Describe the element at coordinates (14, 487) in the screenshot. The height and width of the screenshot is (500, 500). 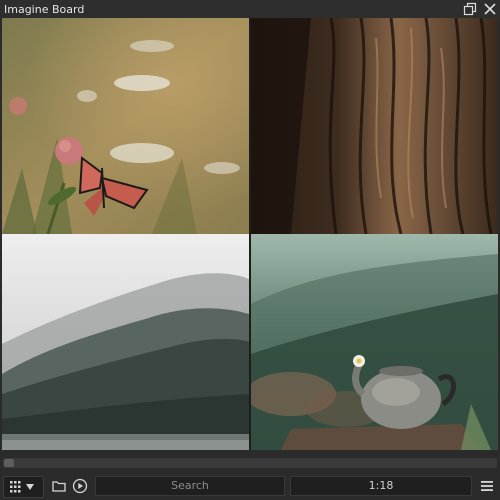
I see `grid-view-icon` at that location.